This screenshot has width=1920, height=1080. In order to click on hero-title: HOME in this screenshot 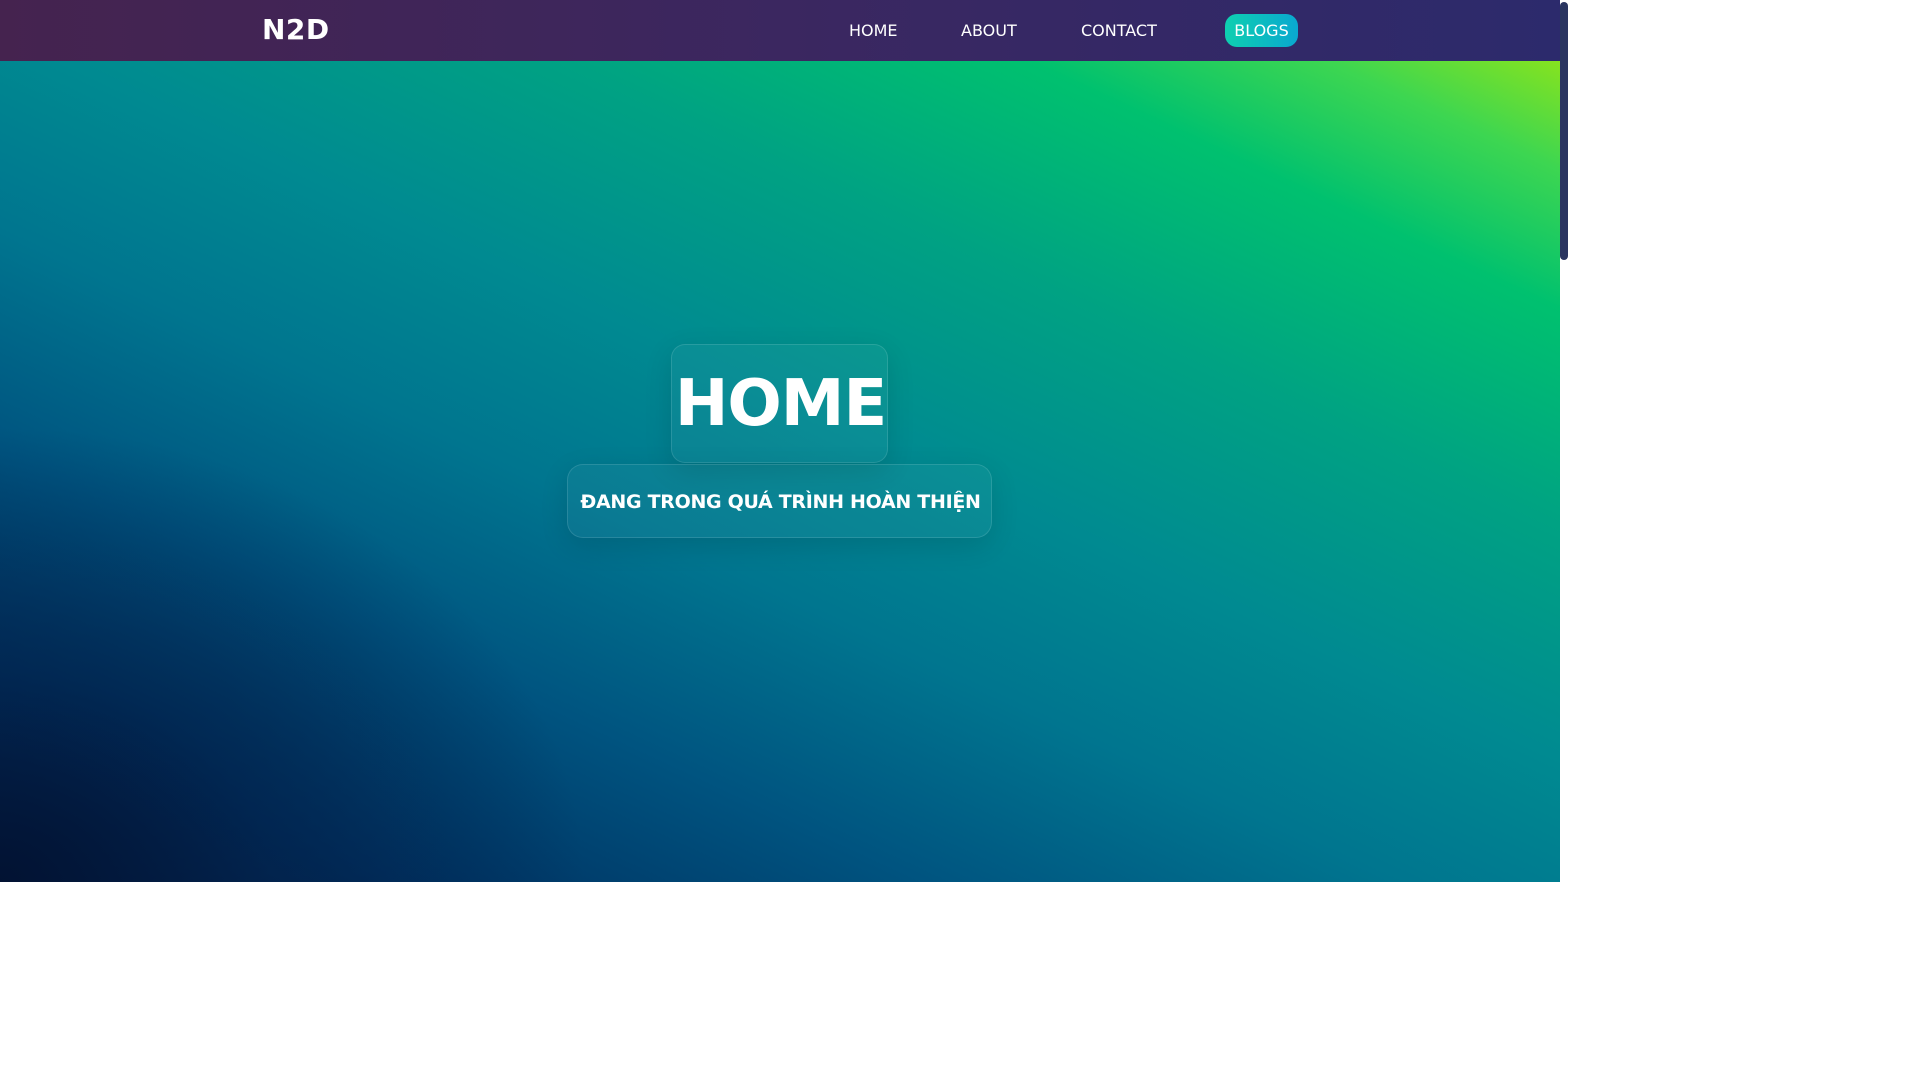, I will do `click(780, 404)`.